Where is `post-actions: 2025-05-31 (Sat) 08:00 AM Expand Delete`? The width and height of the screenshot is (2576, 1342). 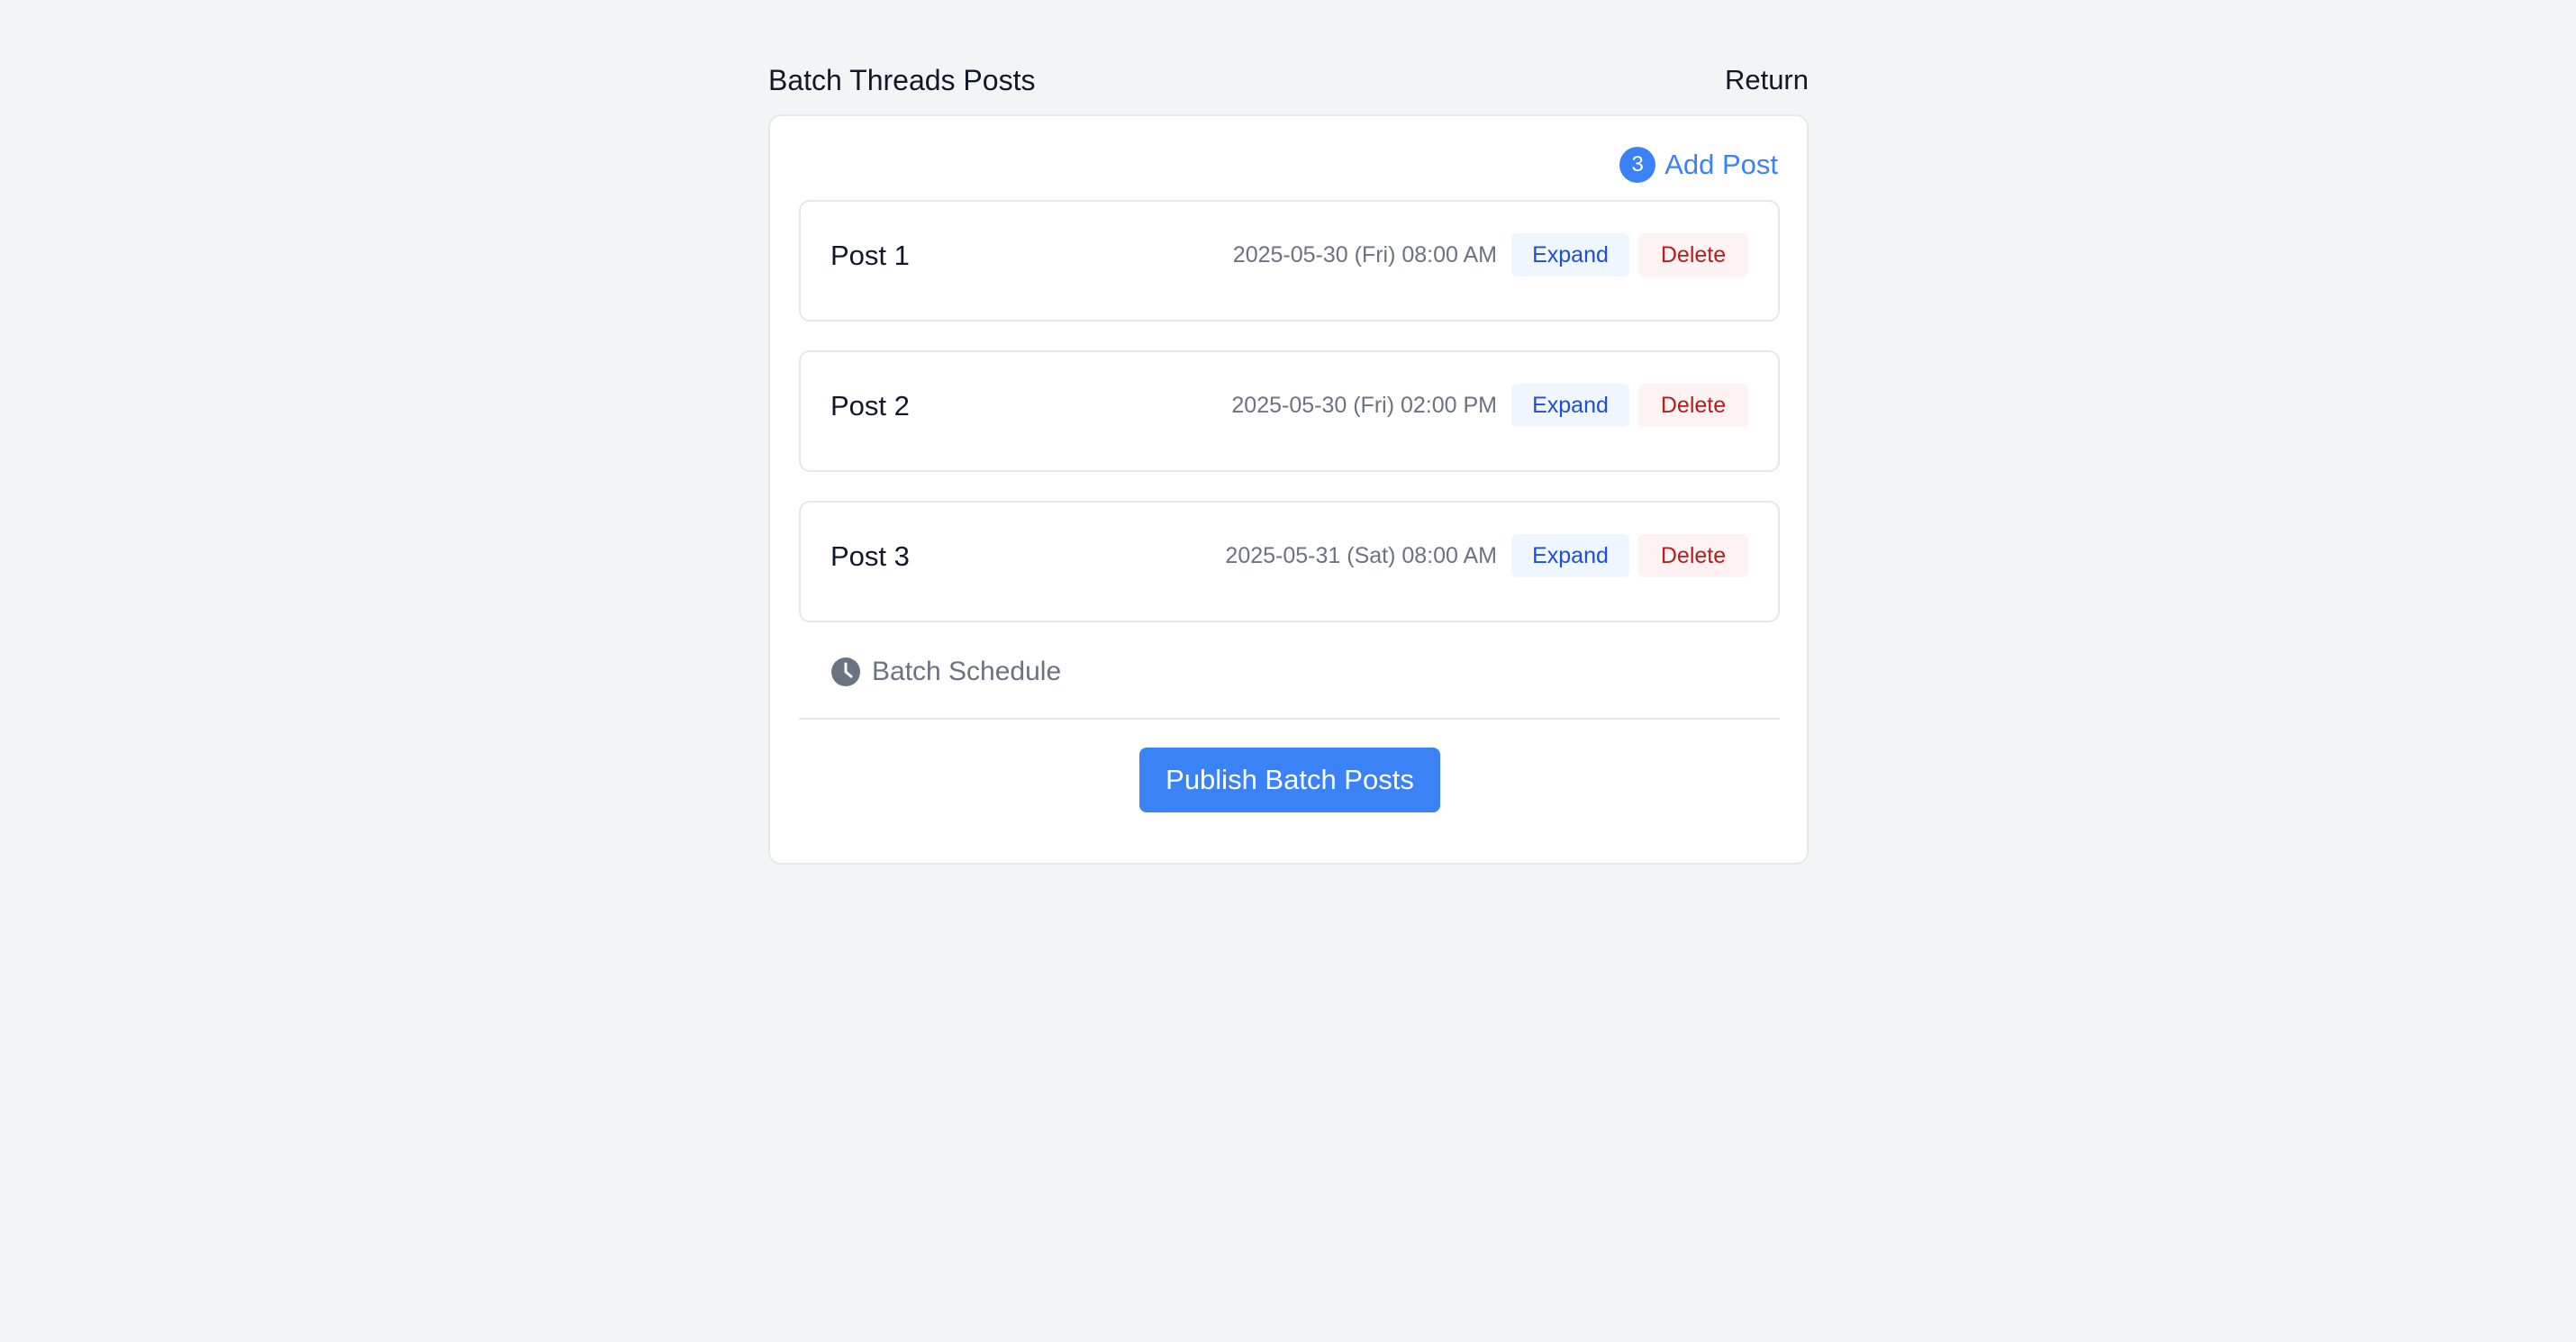
post-actions: 2025-05-31 (Sat) 08:00 AM Expand Delete is located at coordinates (1486, 556).